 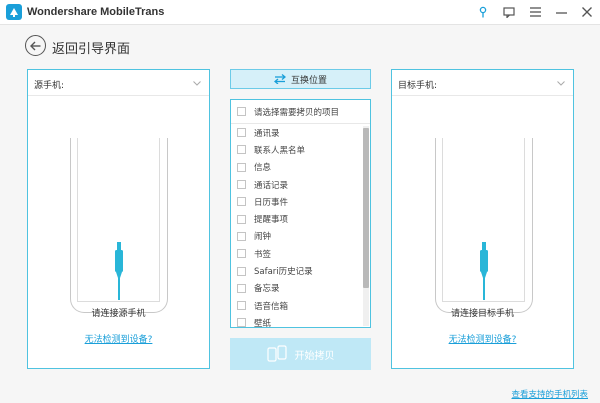 I want to click on target-detect-help-link: 无法检测到设备?, so click(x=482, y=338).